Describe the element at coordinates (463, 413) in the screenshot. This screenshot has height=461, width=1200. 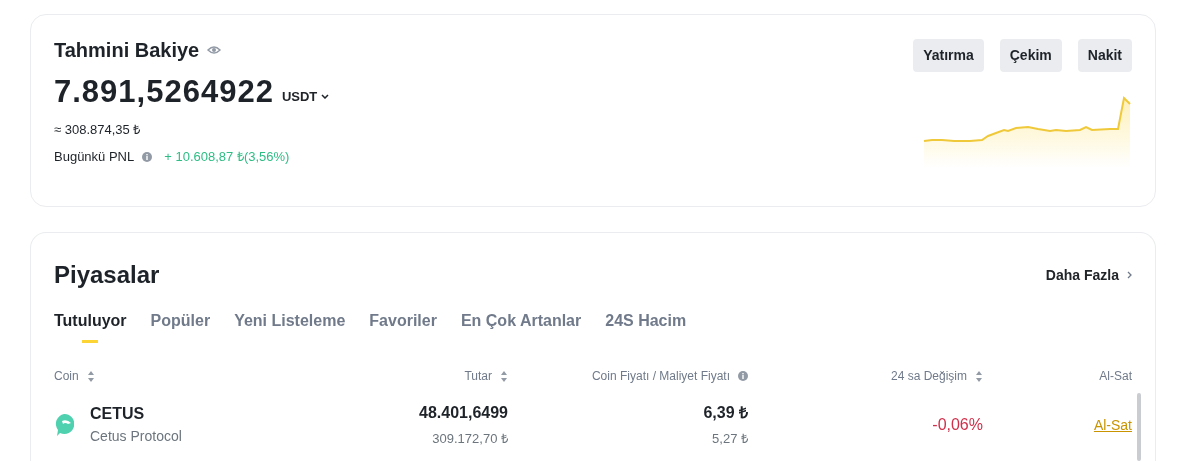
I see `amount-value: 48.401,6499` at that location.